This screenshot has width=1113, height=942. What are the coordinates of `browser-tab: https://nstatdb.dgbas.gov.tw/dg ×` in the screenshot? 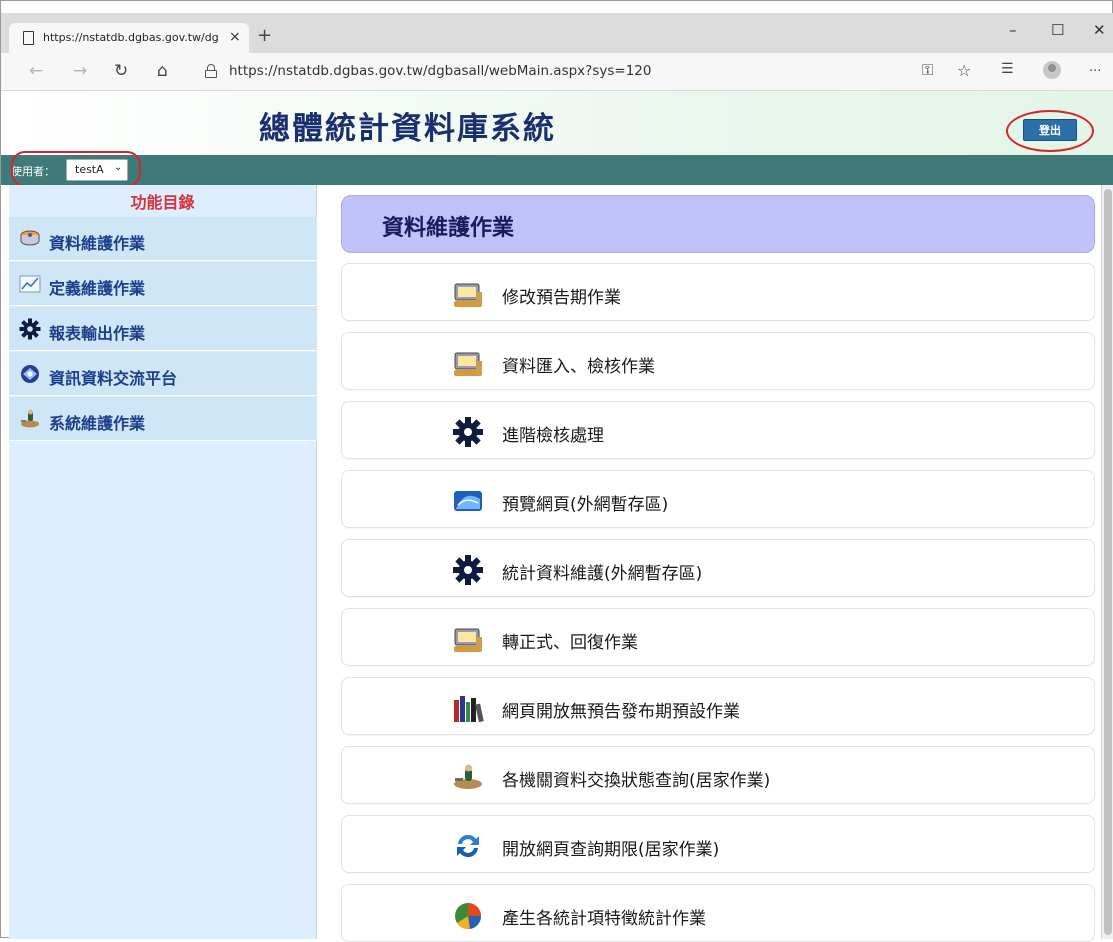 It's located at (129, 38).